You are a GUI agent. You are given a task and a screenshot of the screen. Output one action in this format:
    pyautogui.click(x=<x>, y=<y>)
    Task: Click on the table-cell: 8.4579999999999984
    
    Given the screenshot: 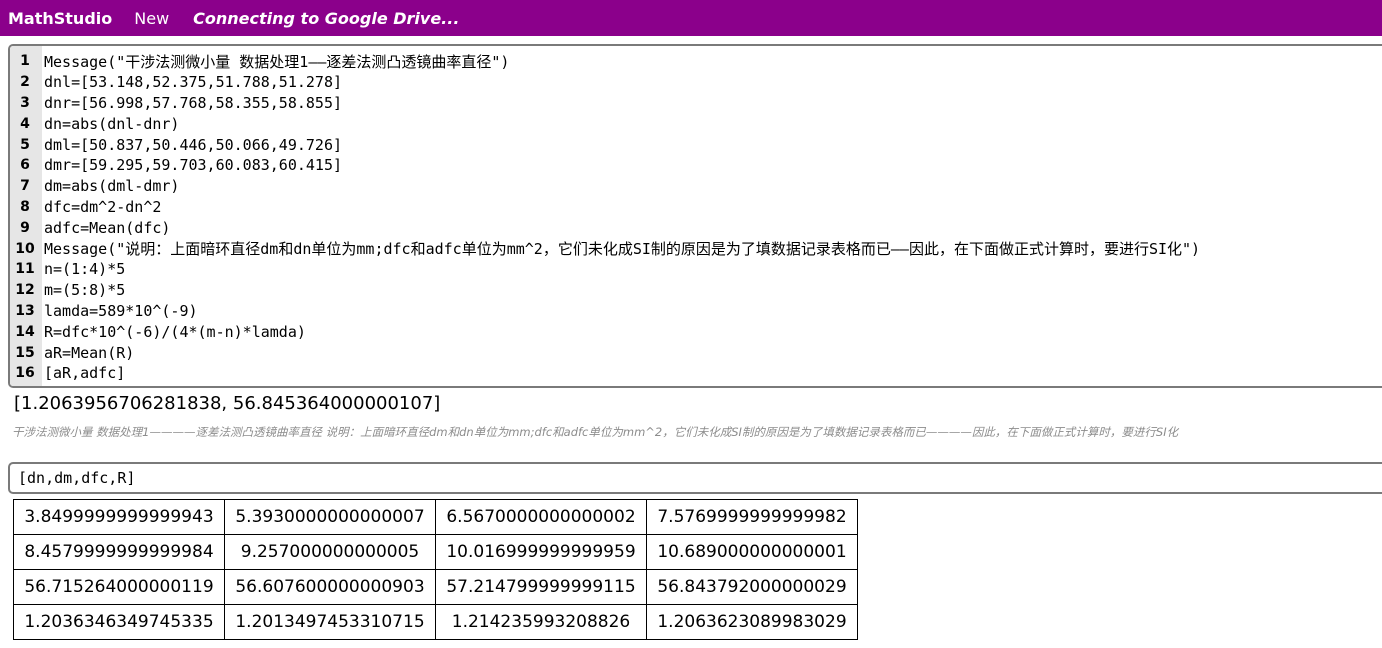 What is the action you would take?
    pyautogui.click(x=119, y=552)
    